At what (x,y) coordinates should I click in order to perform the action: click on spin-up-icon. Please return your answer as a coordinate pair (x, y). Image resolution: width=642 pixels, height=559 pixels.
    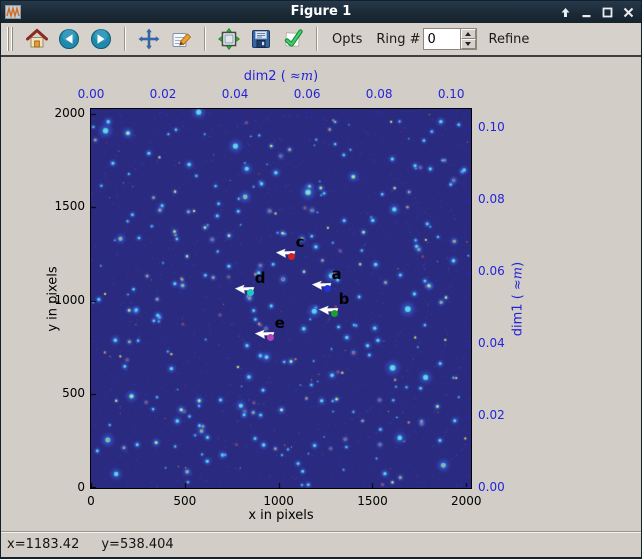
    Looking at the image, I should click on (468, 34).